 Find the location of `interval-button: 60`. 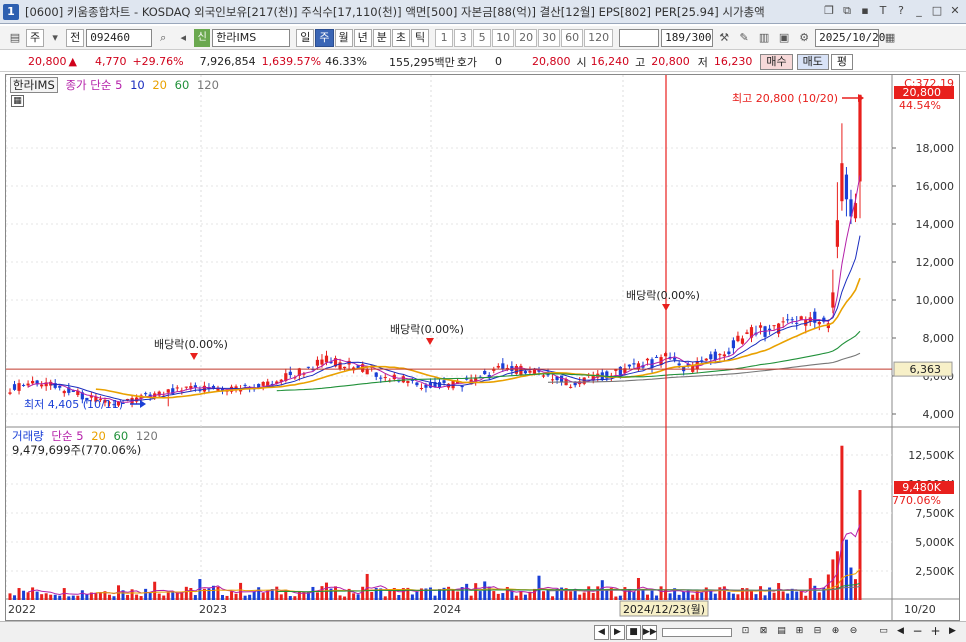

interval-button: 60 is located at coordinates (572, 37).